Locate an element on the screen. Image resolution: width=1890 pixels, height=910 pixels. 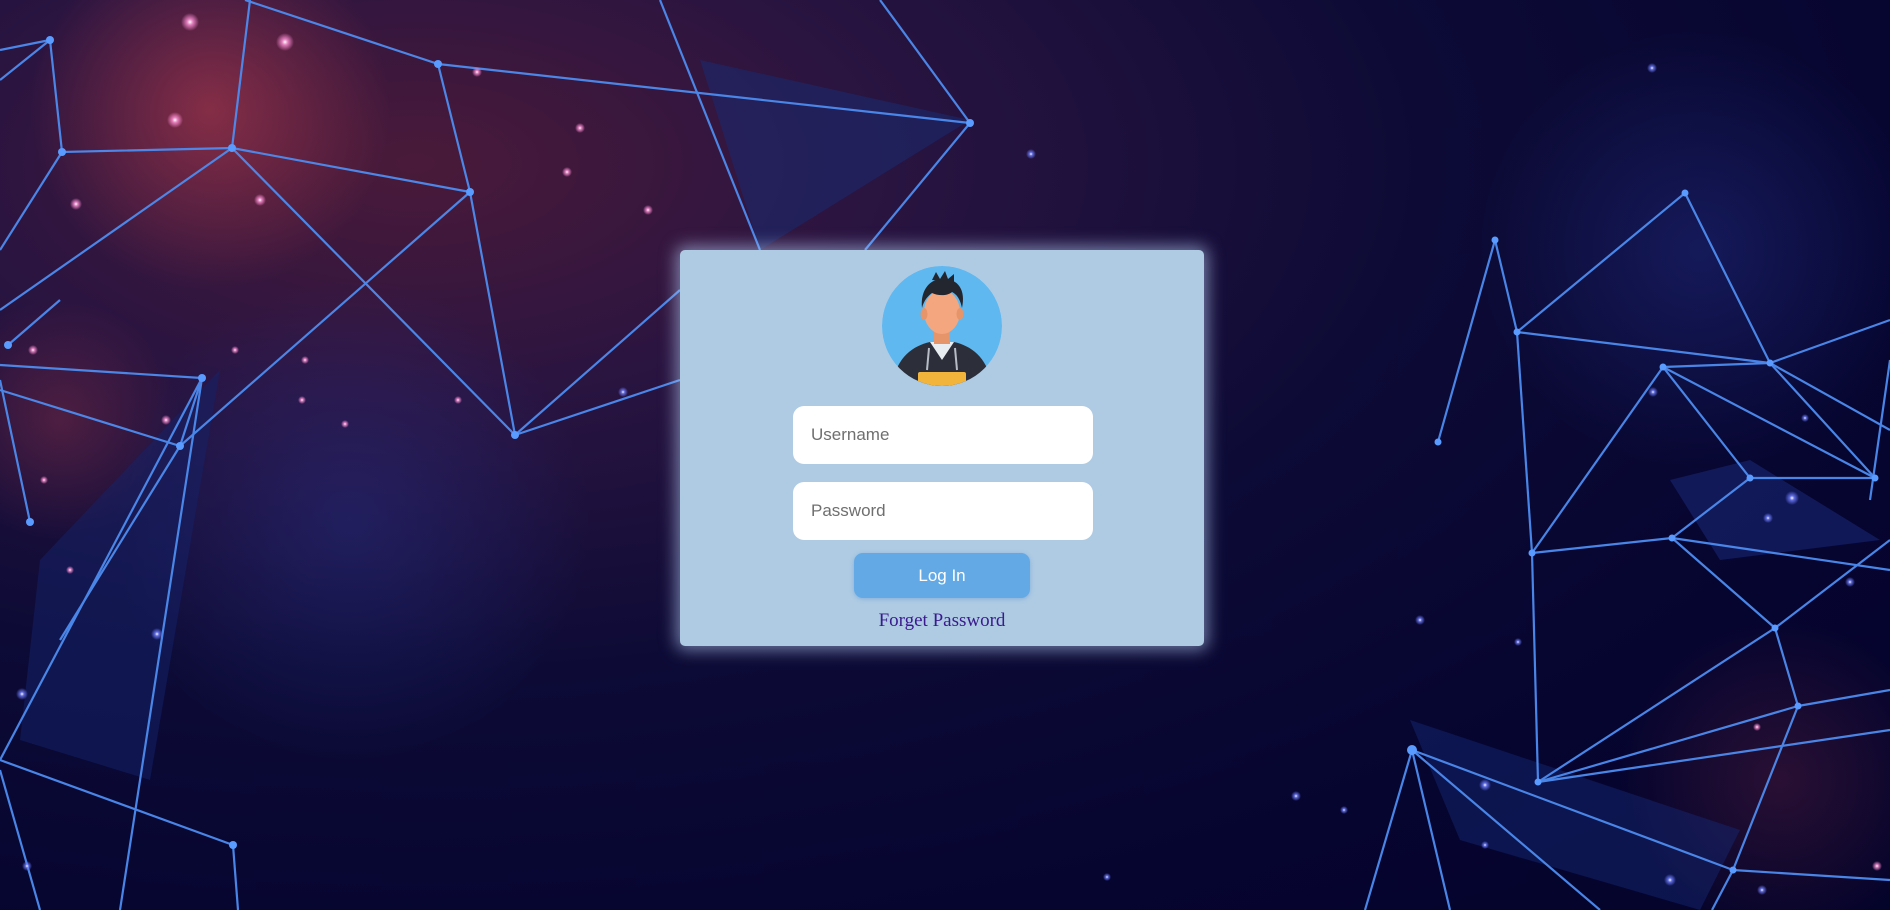
login-button: Log In is located at coordinates (942, 575).